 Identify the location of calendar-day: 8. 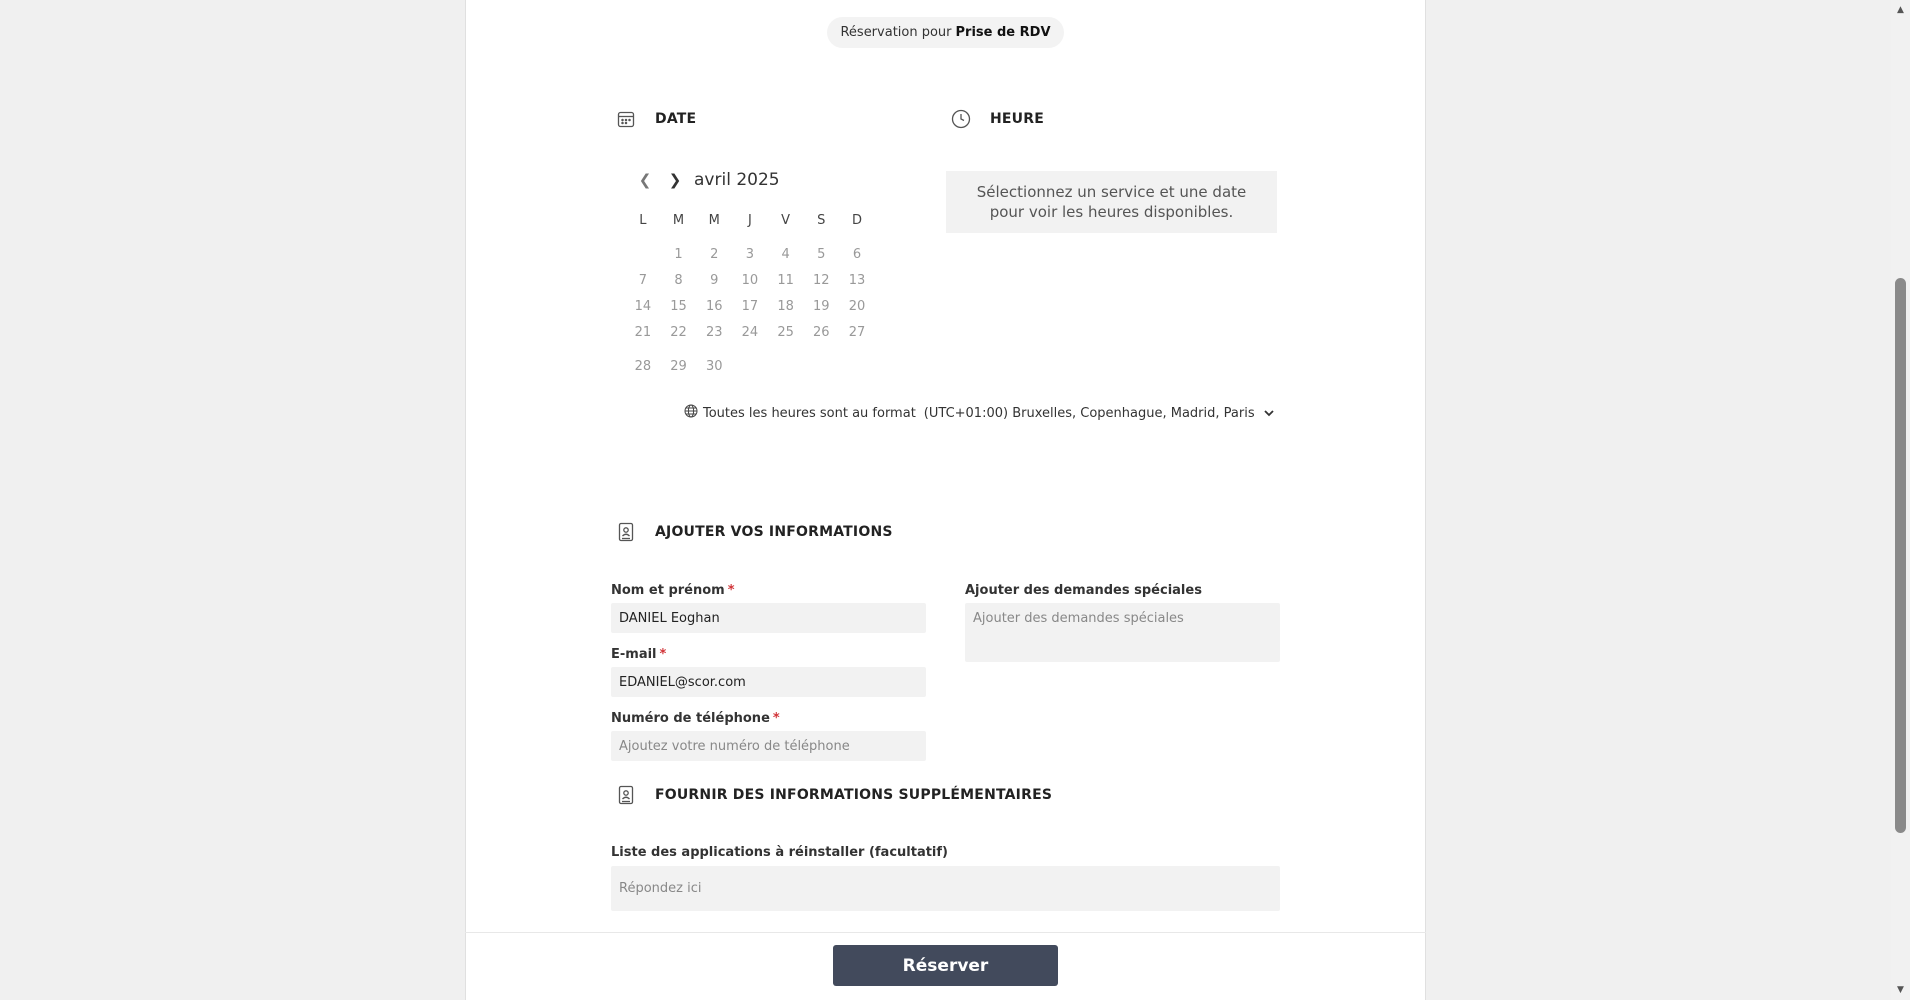
(678, 280).